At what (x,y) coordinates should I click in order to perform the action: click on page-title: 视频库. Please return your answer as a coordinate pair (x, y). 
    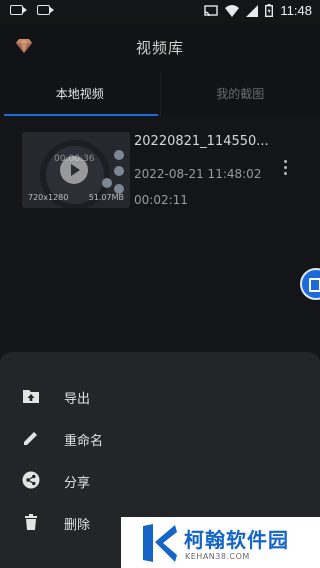
    Looking at the image, I should click on (159, 48).